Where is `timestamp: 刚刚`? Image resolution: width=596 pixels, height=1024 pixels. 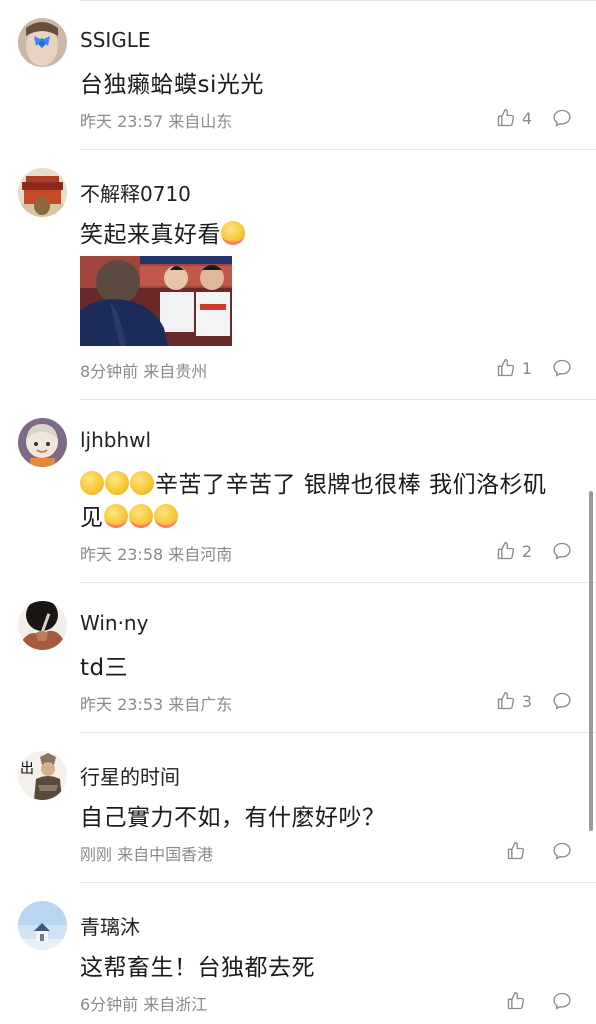
timestamp: 刚刚 is located at coordinates (96, 854).